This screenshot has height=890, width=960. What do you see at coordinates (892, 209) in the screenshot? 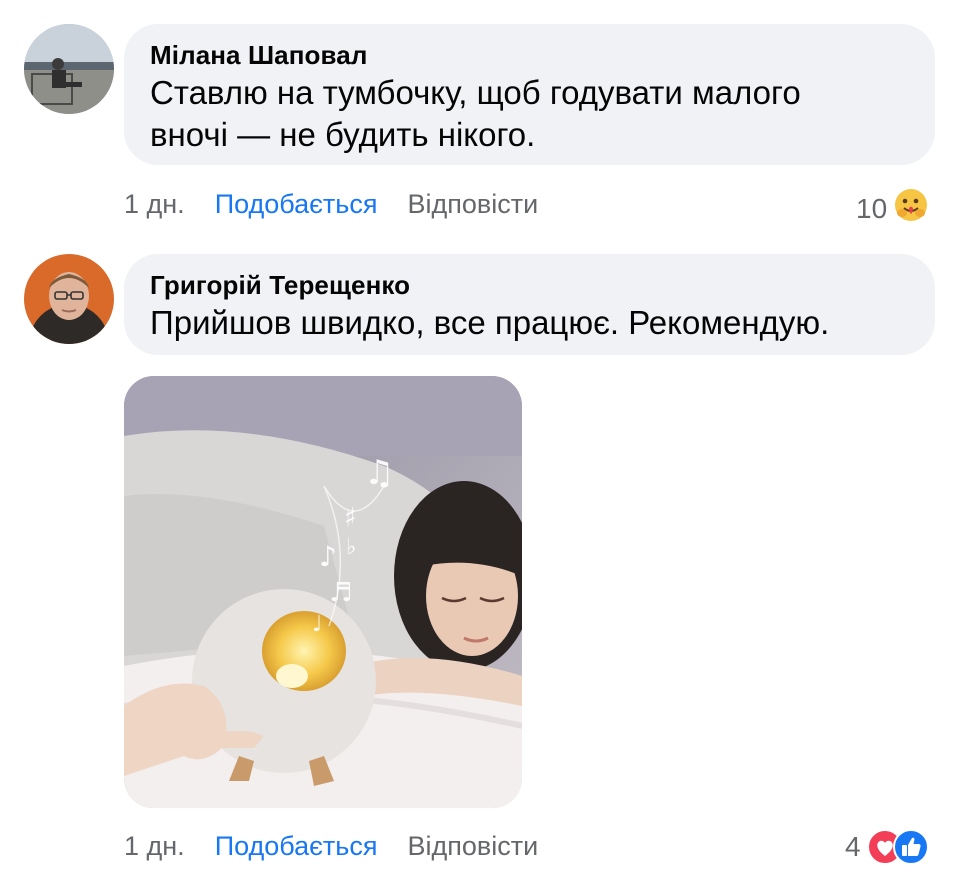
I see `reaction-summary: 10` at bounding box center [892, 209].